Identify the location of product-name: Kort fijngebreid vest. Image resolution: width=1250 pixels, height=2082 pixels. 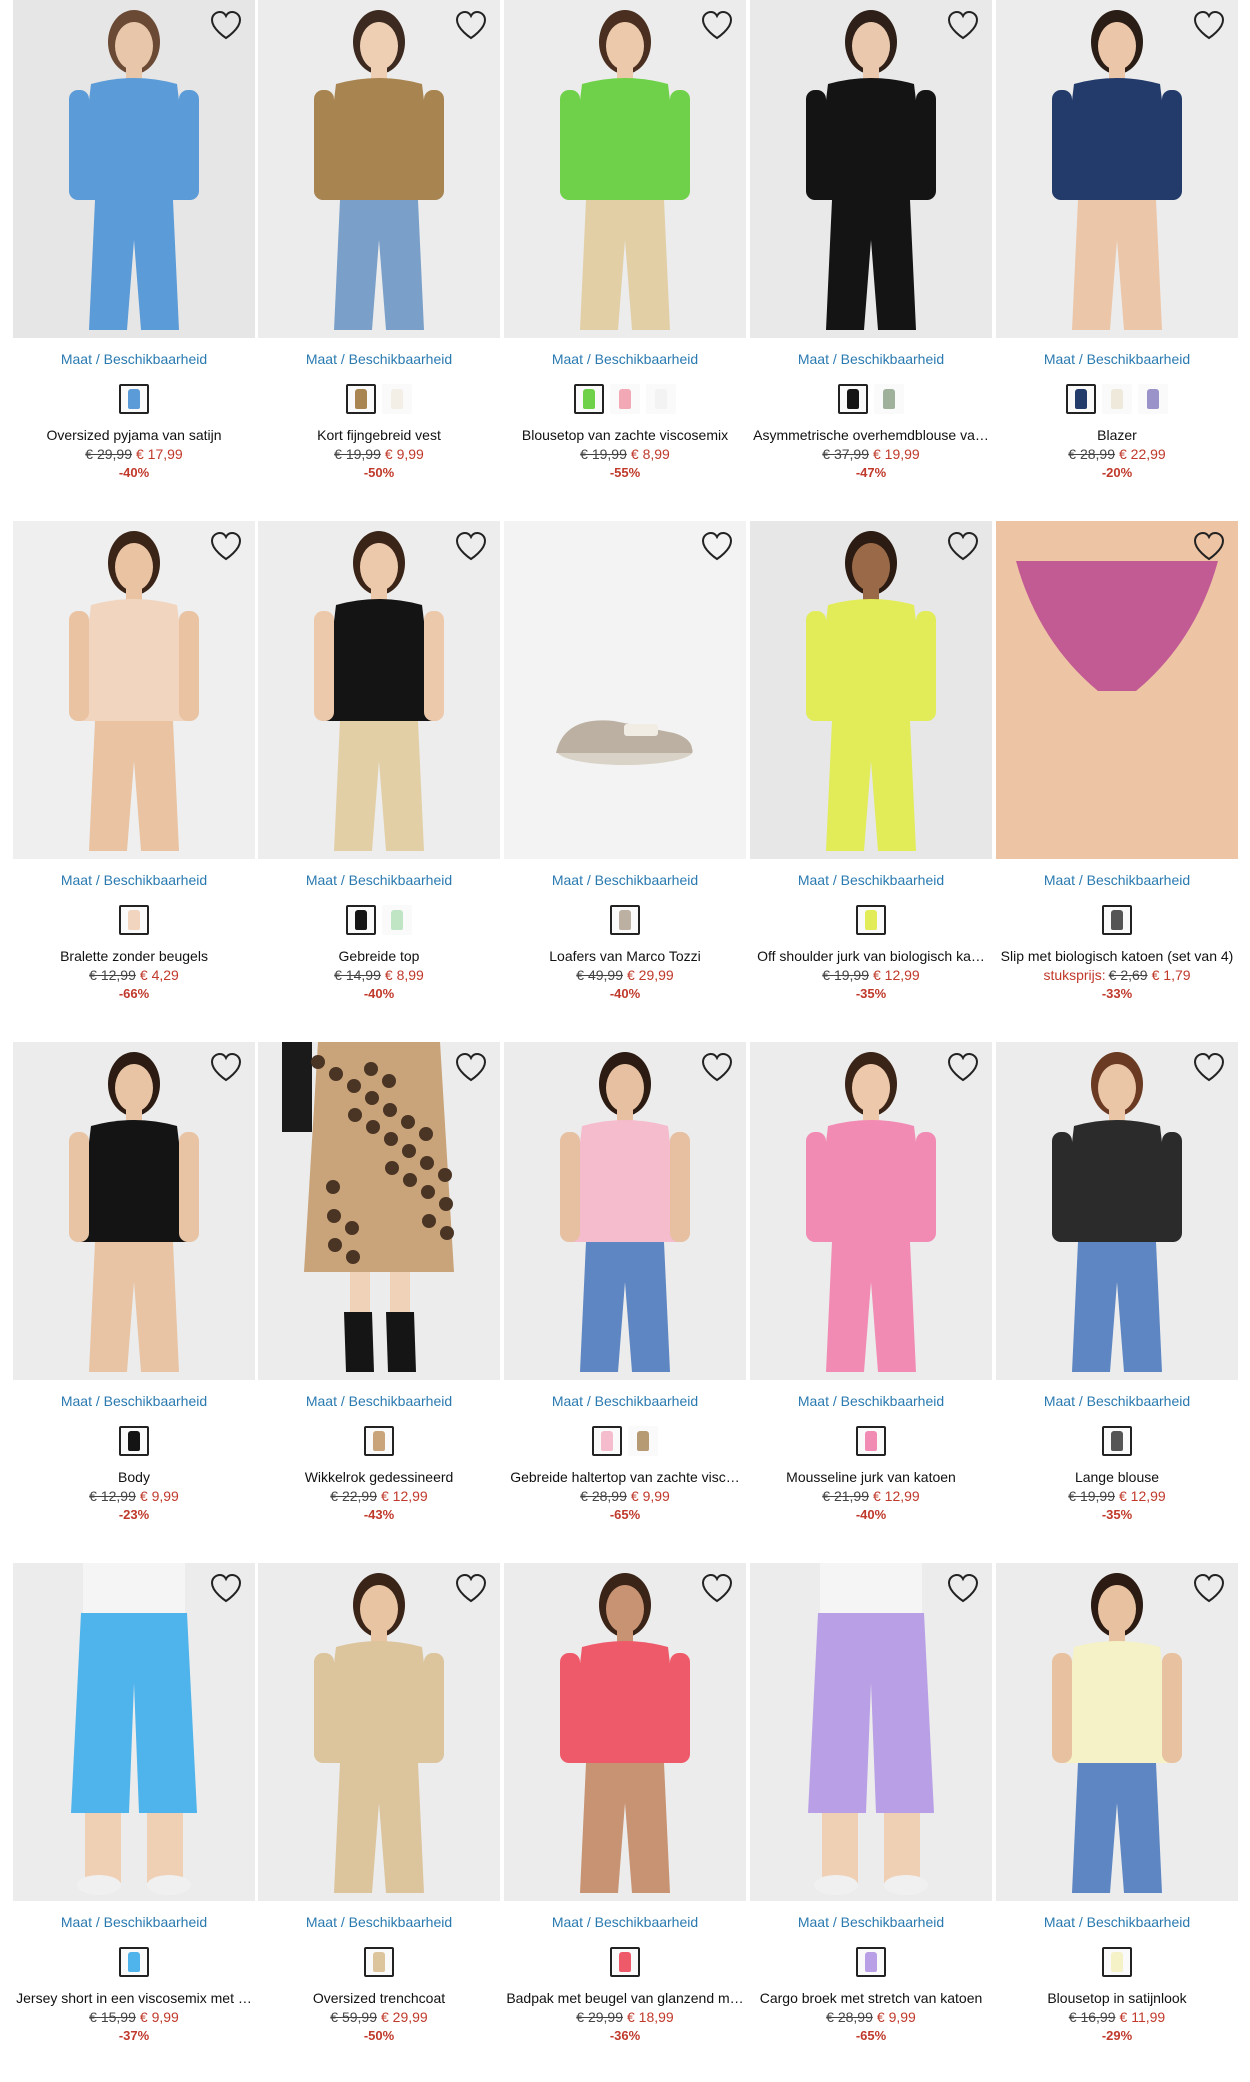
(379, 435).